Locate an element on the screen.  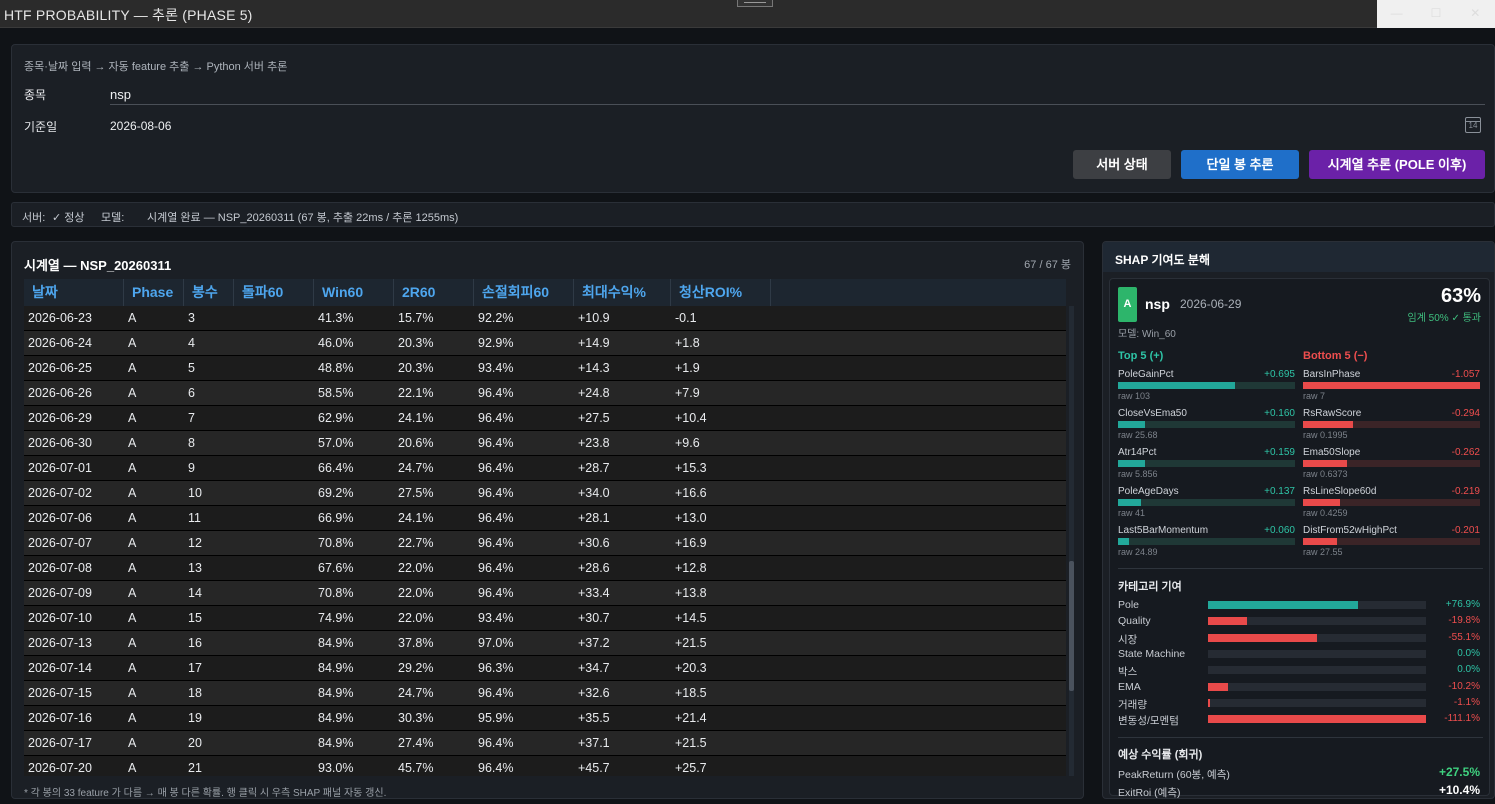
table-cell: 2026-07-01 is located at coordinates (60, 468).